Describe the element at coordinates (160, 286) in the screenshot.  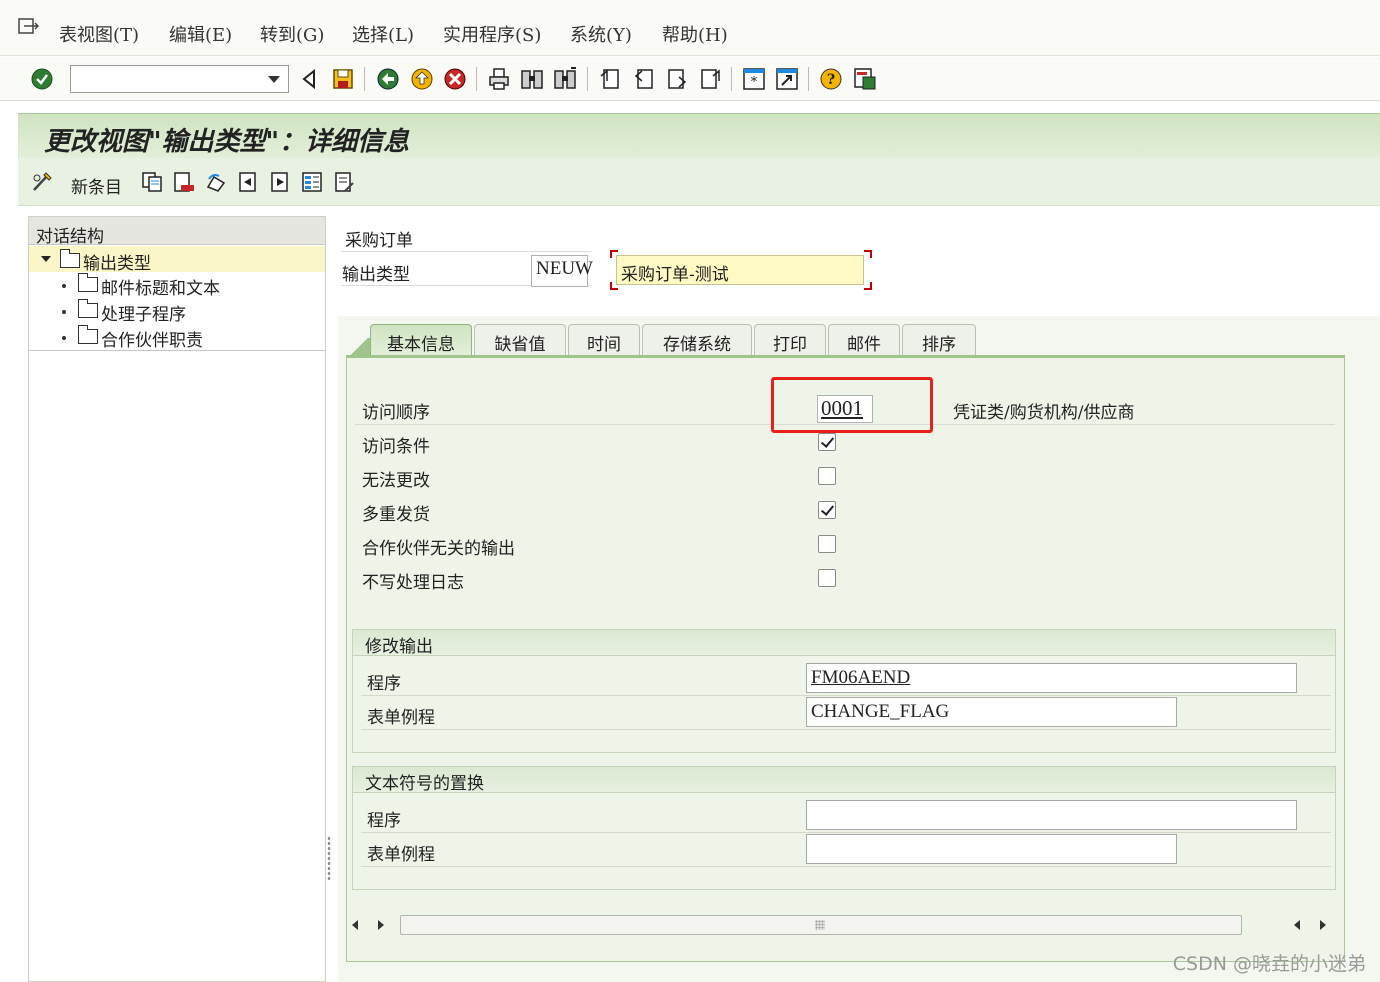
I see `nav-item-mail-title-text: 邮件标题和文本` at that location.